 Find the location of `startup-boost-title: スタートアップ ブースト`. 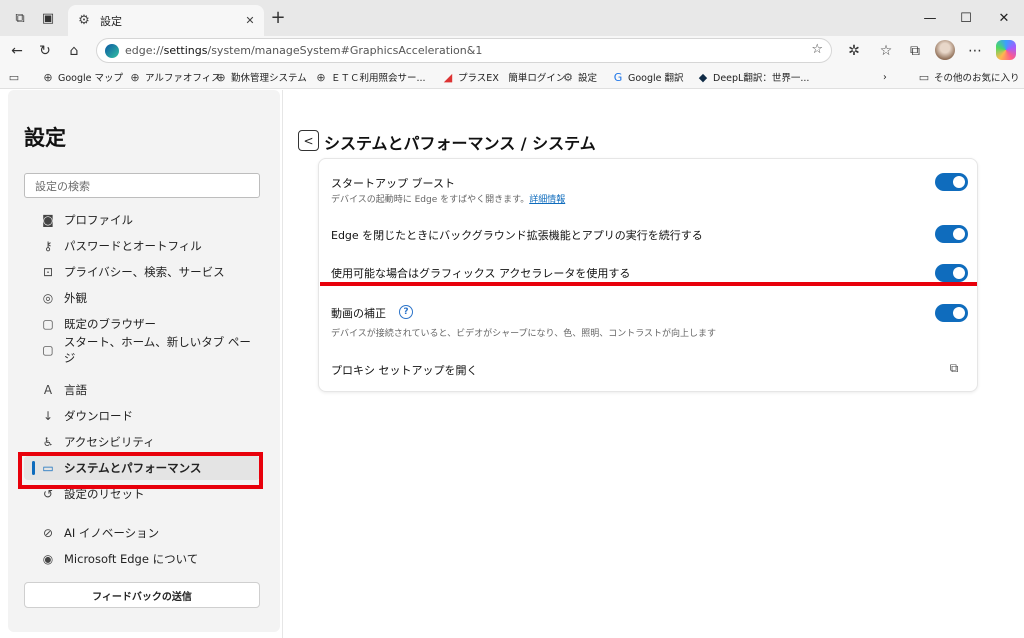

startup-boost-title: スタートアップ ブースト is located at coordinates (393, 183).